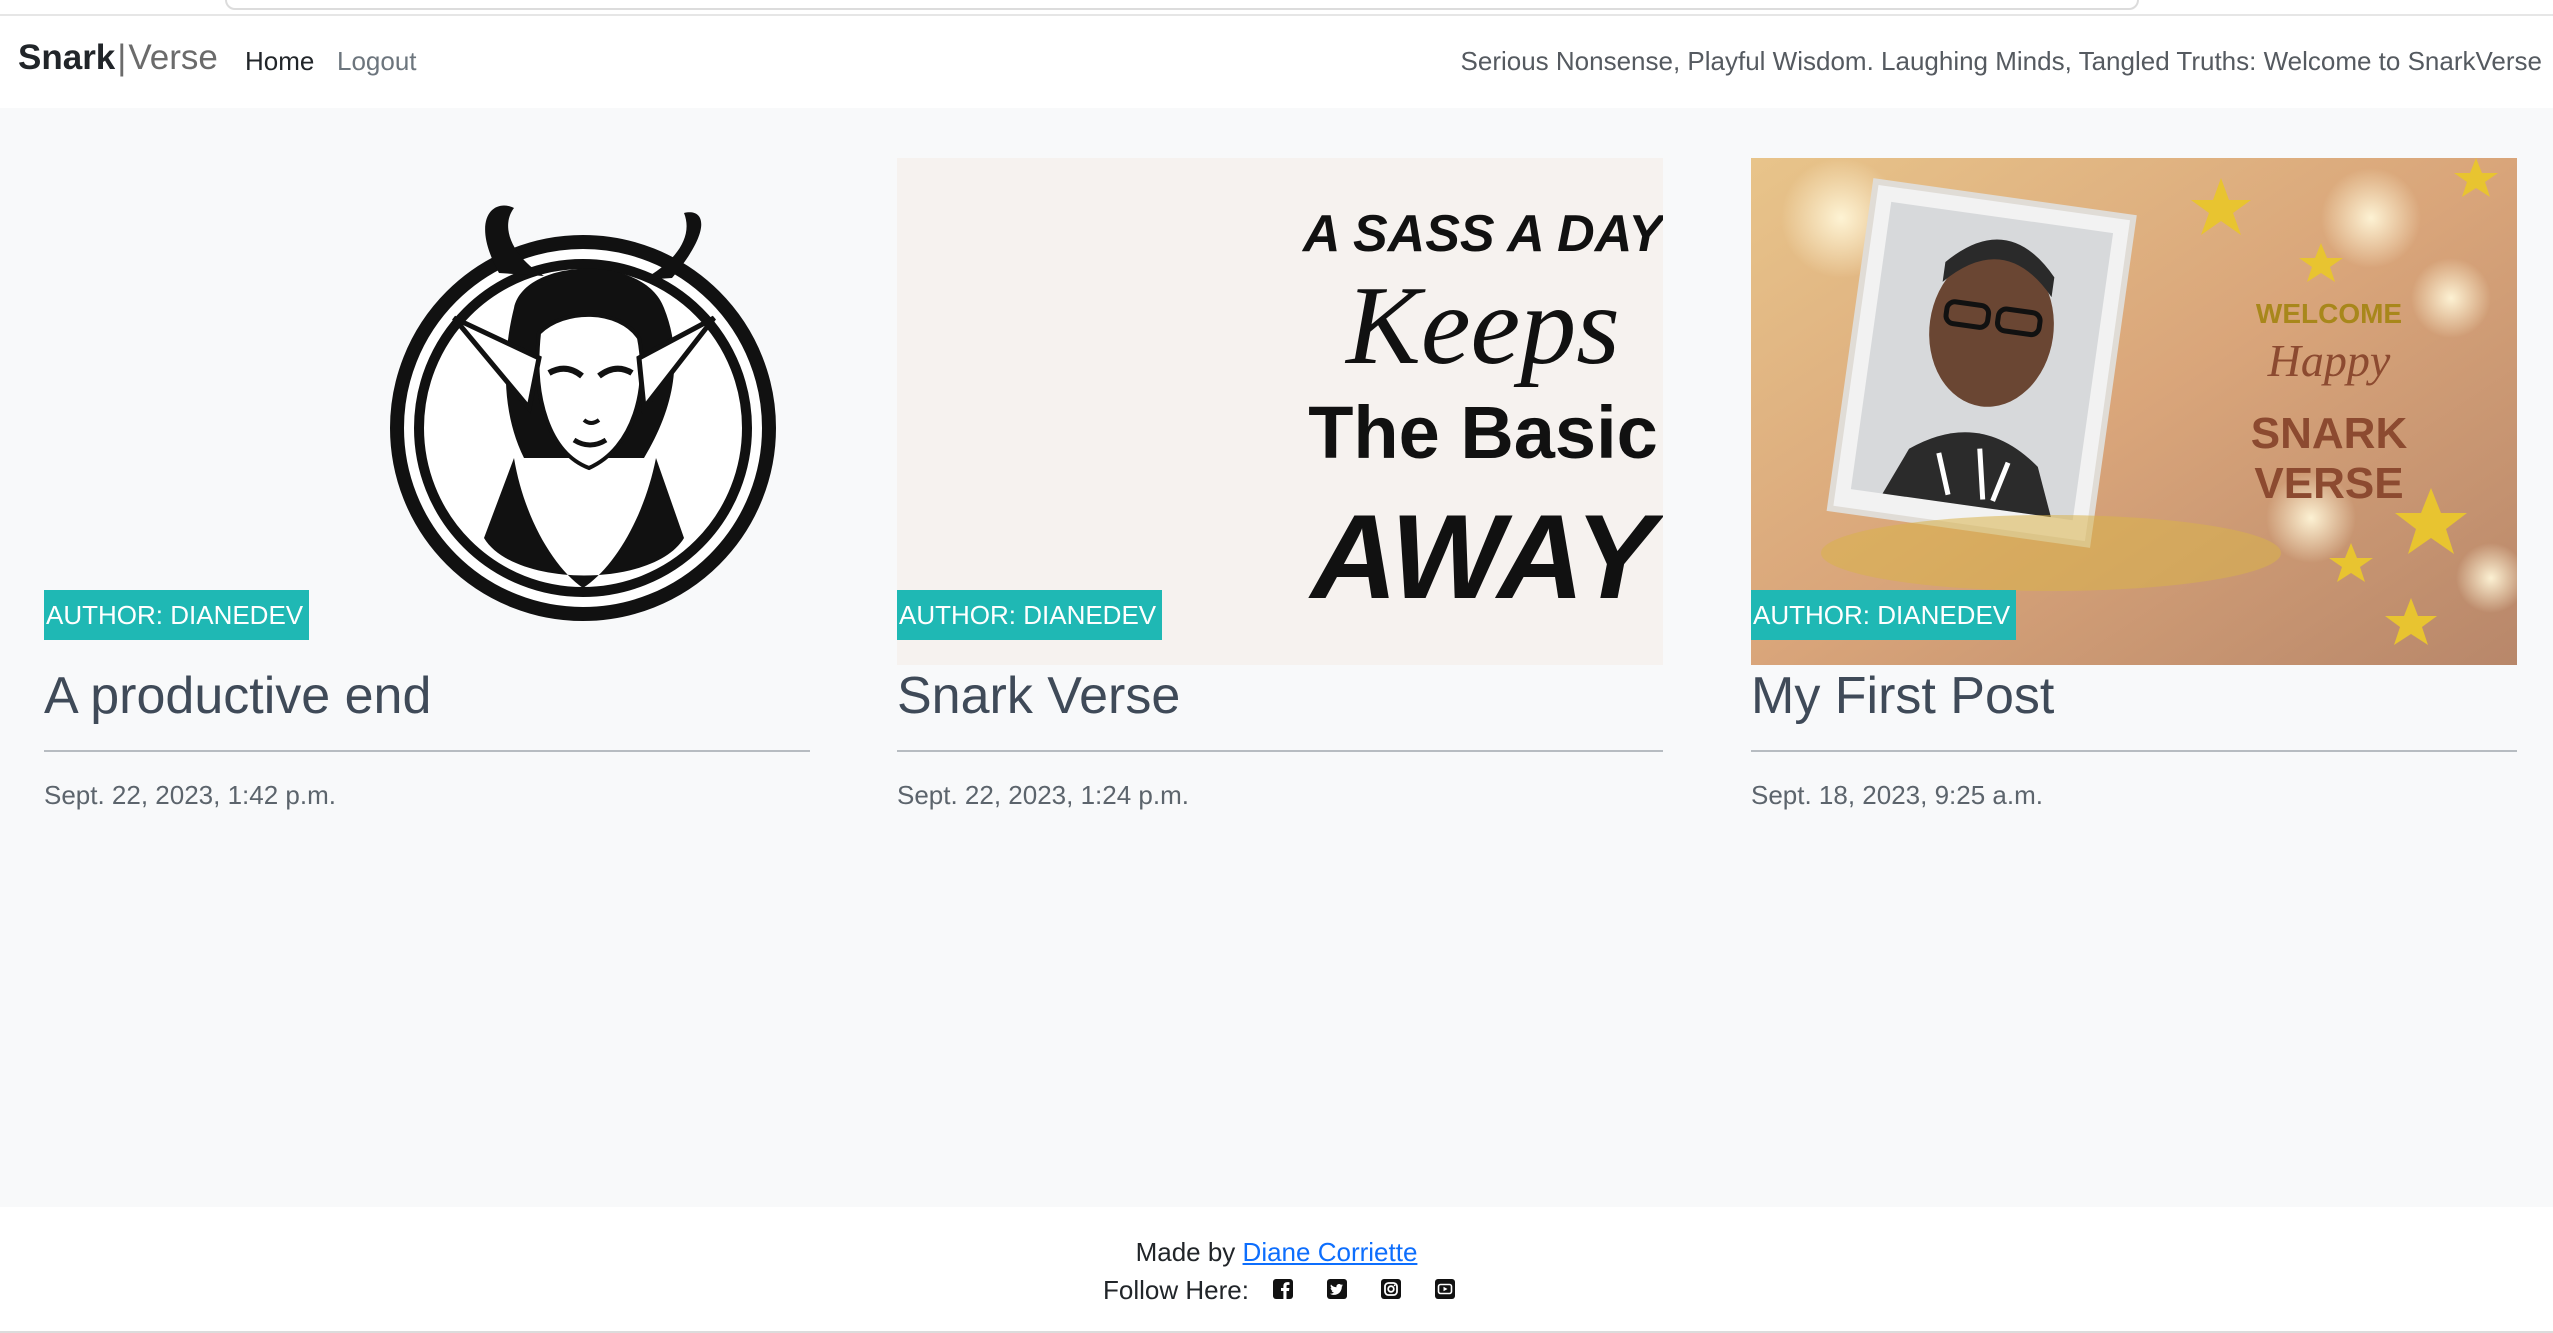 Image resolution: width=2553 pixels, height=1333 pixels. What do you see at coordinates (1185, 1252) in the screenshot?
I see `made-by-label: Made by` at bounding box center [1185, 1252].